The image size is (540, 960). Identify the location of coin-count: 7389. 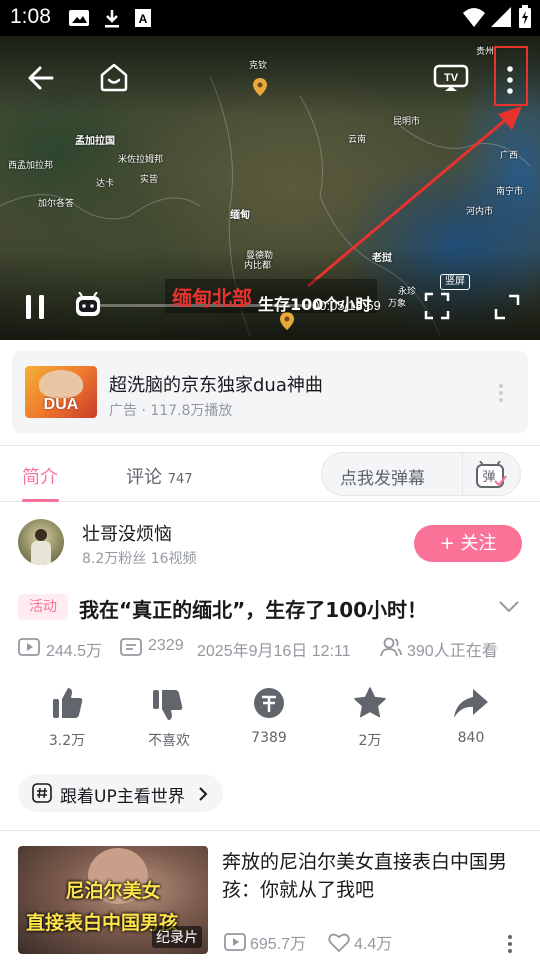
(269, 738).